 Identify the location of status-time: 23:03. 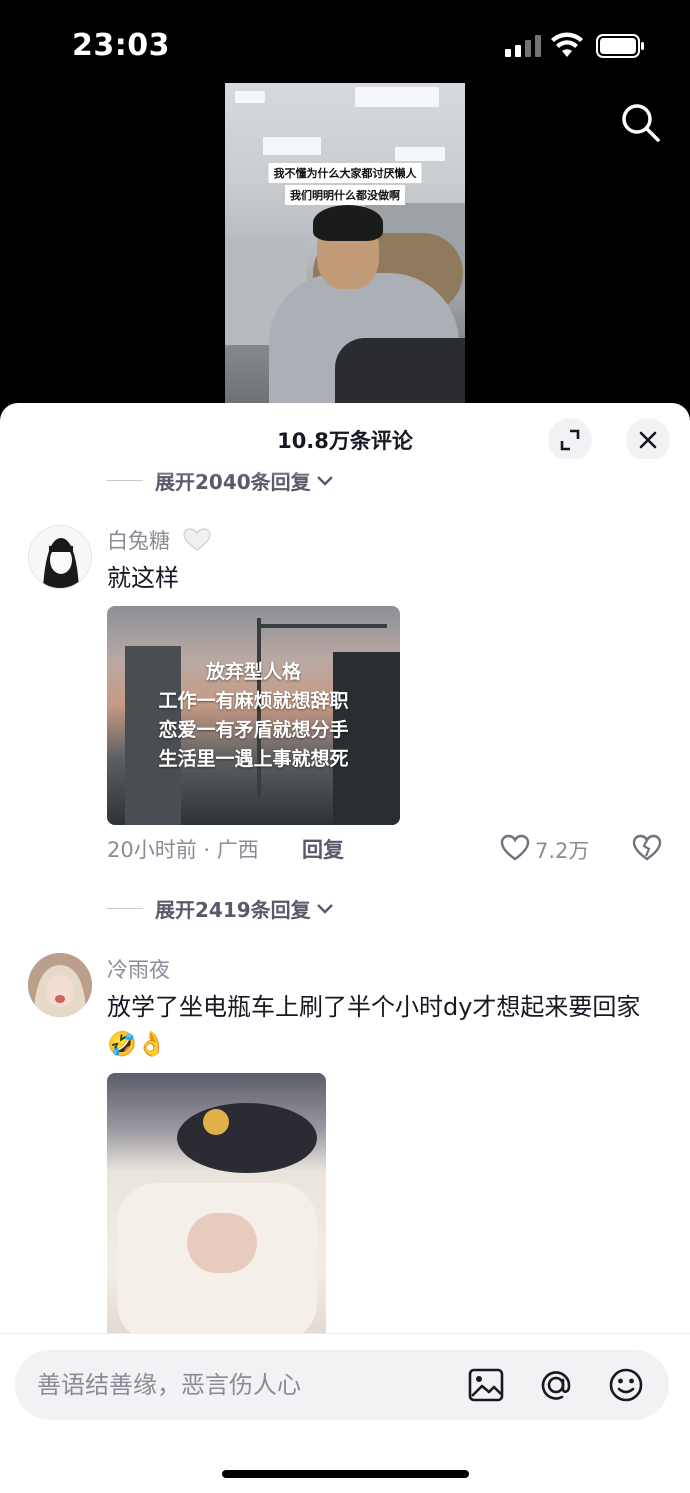
(121, 45).